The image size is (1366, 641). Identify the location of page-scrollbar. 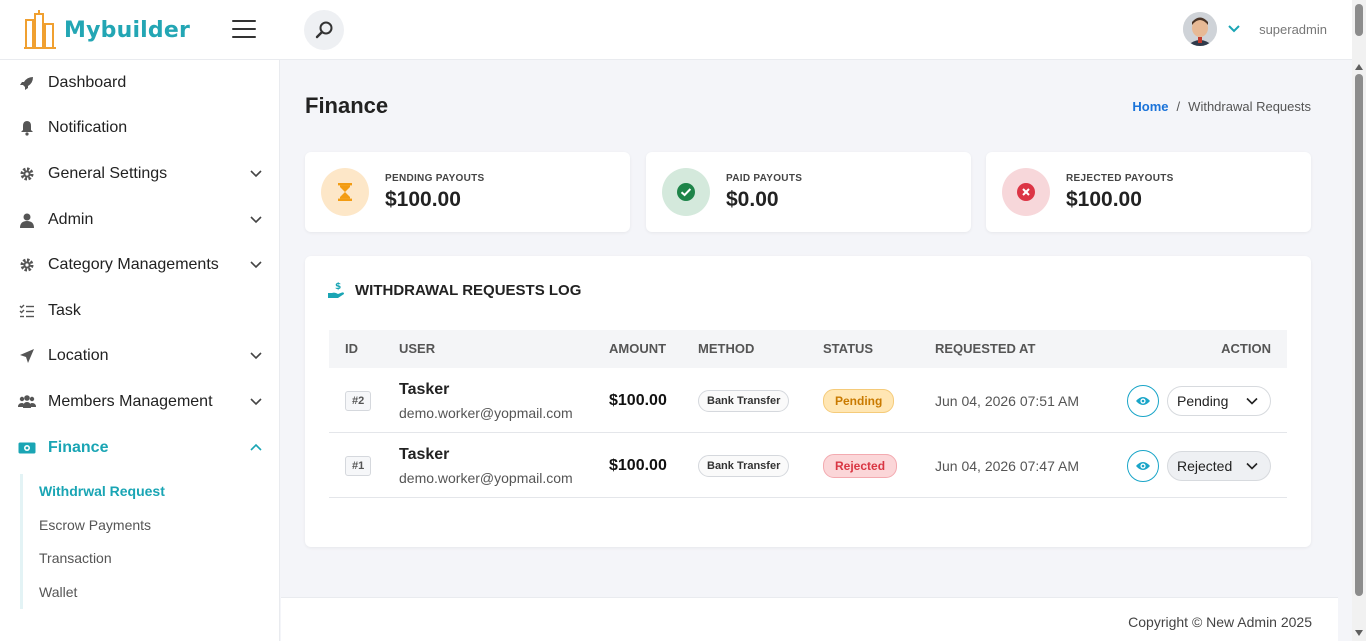
(1359, 320).